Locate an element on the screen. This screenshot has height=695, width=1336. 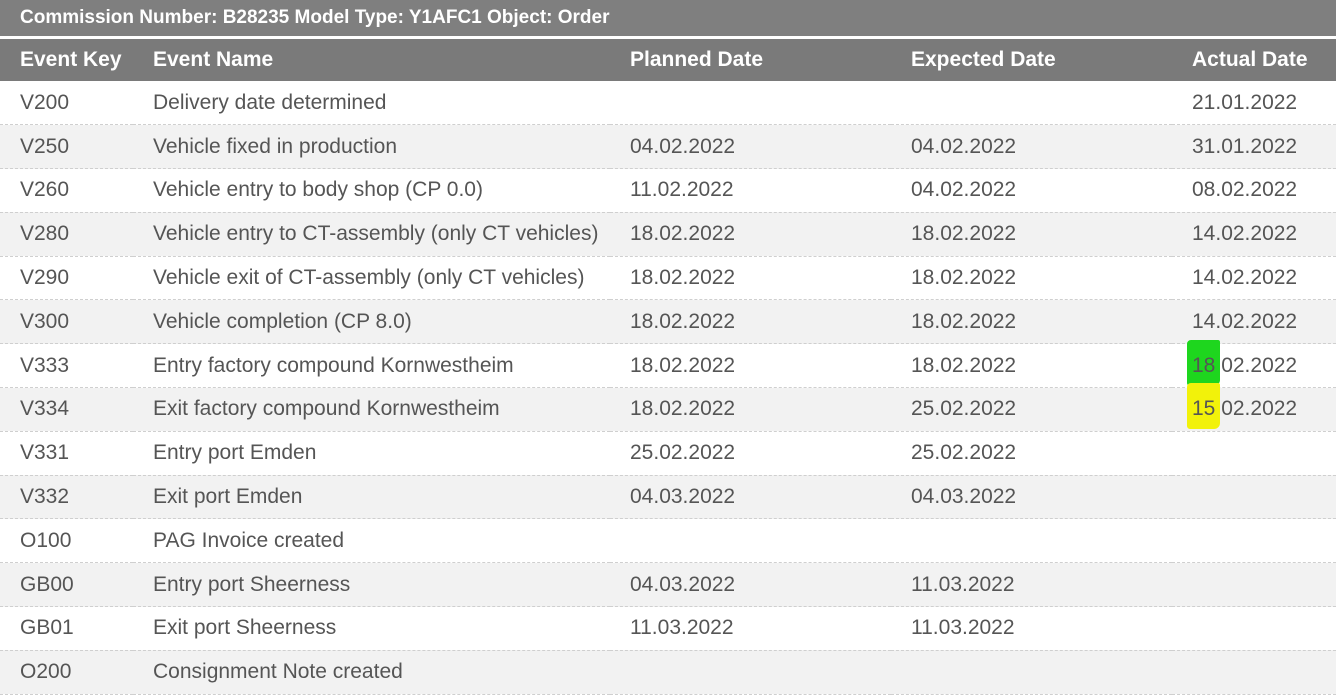
event-key-cell: V332 is located at coordinates (66, 497).